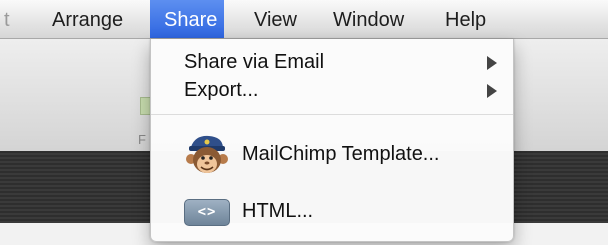 The height and width of the screenshot is (245, 608). I want to click on menu-item-label: Share via Email, so click(254, 62).